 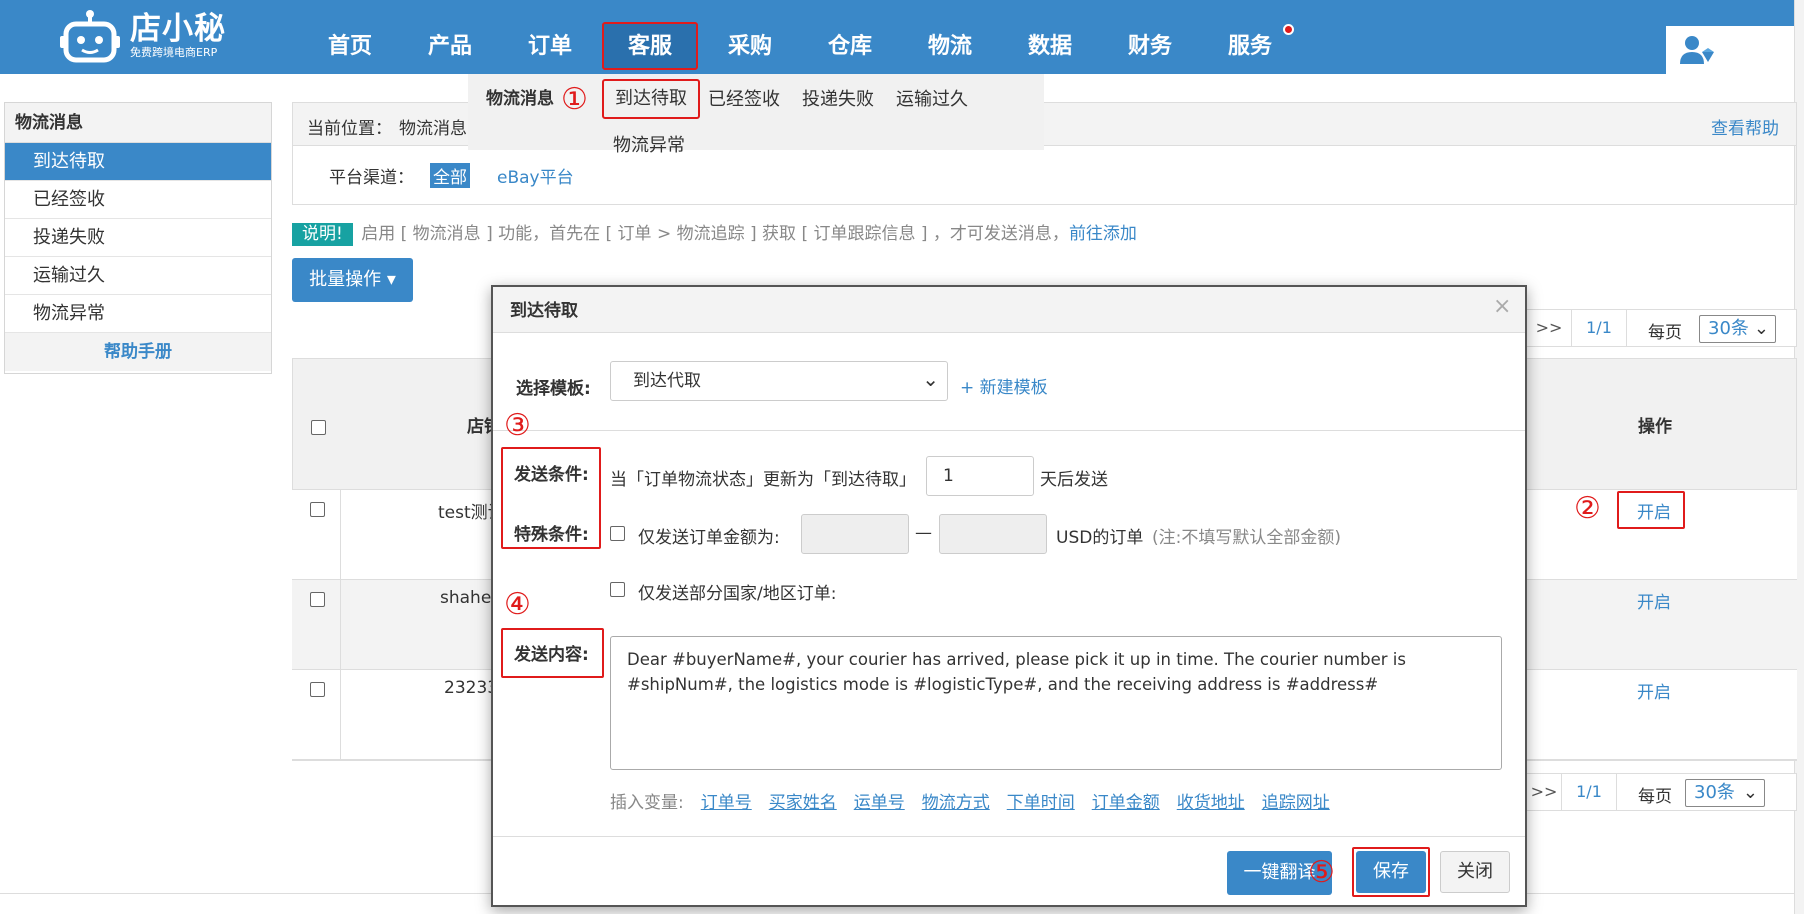 I want to click on var-tracking-url: 追踪网址, so click(x=1296, y=800).